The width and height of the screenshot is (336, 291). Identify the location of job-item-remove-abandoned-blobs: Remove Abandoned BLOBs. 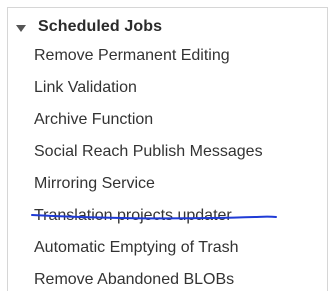
(148, 280).